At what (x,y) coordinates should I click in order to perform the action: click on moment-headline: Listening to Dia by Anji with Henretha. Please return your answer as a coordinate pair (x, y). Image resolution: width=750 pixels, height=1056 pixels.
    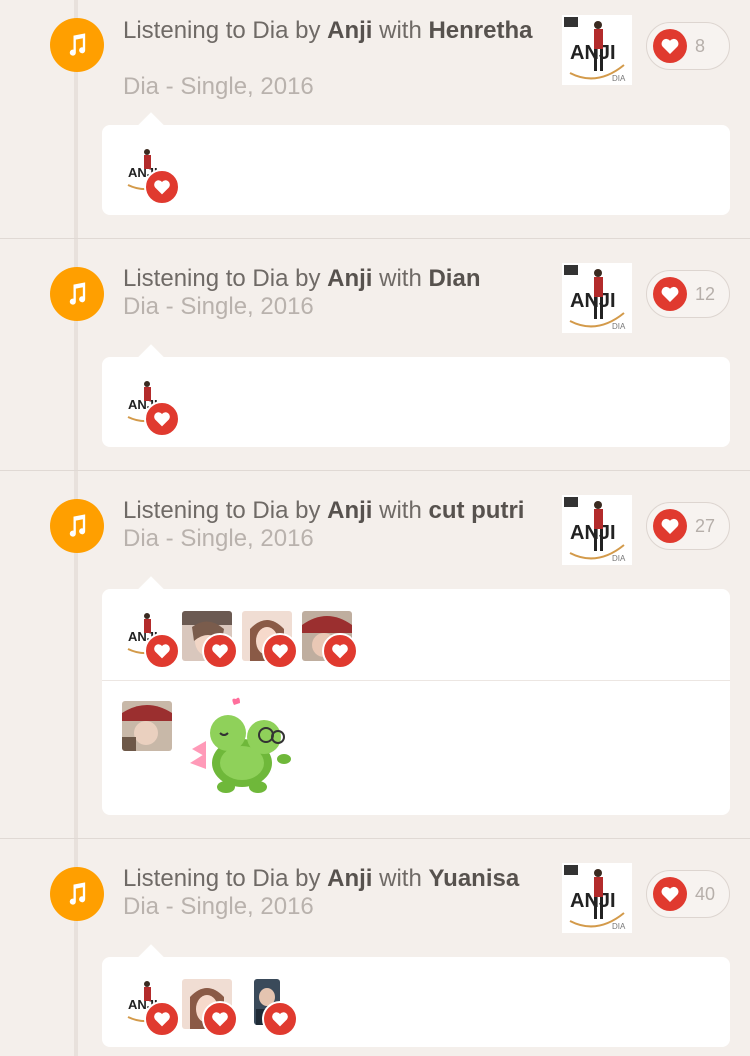
    Looking at the image, I should click on (338, 31).